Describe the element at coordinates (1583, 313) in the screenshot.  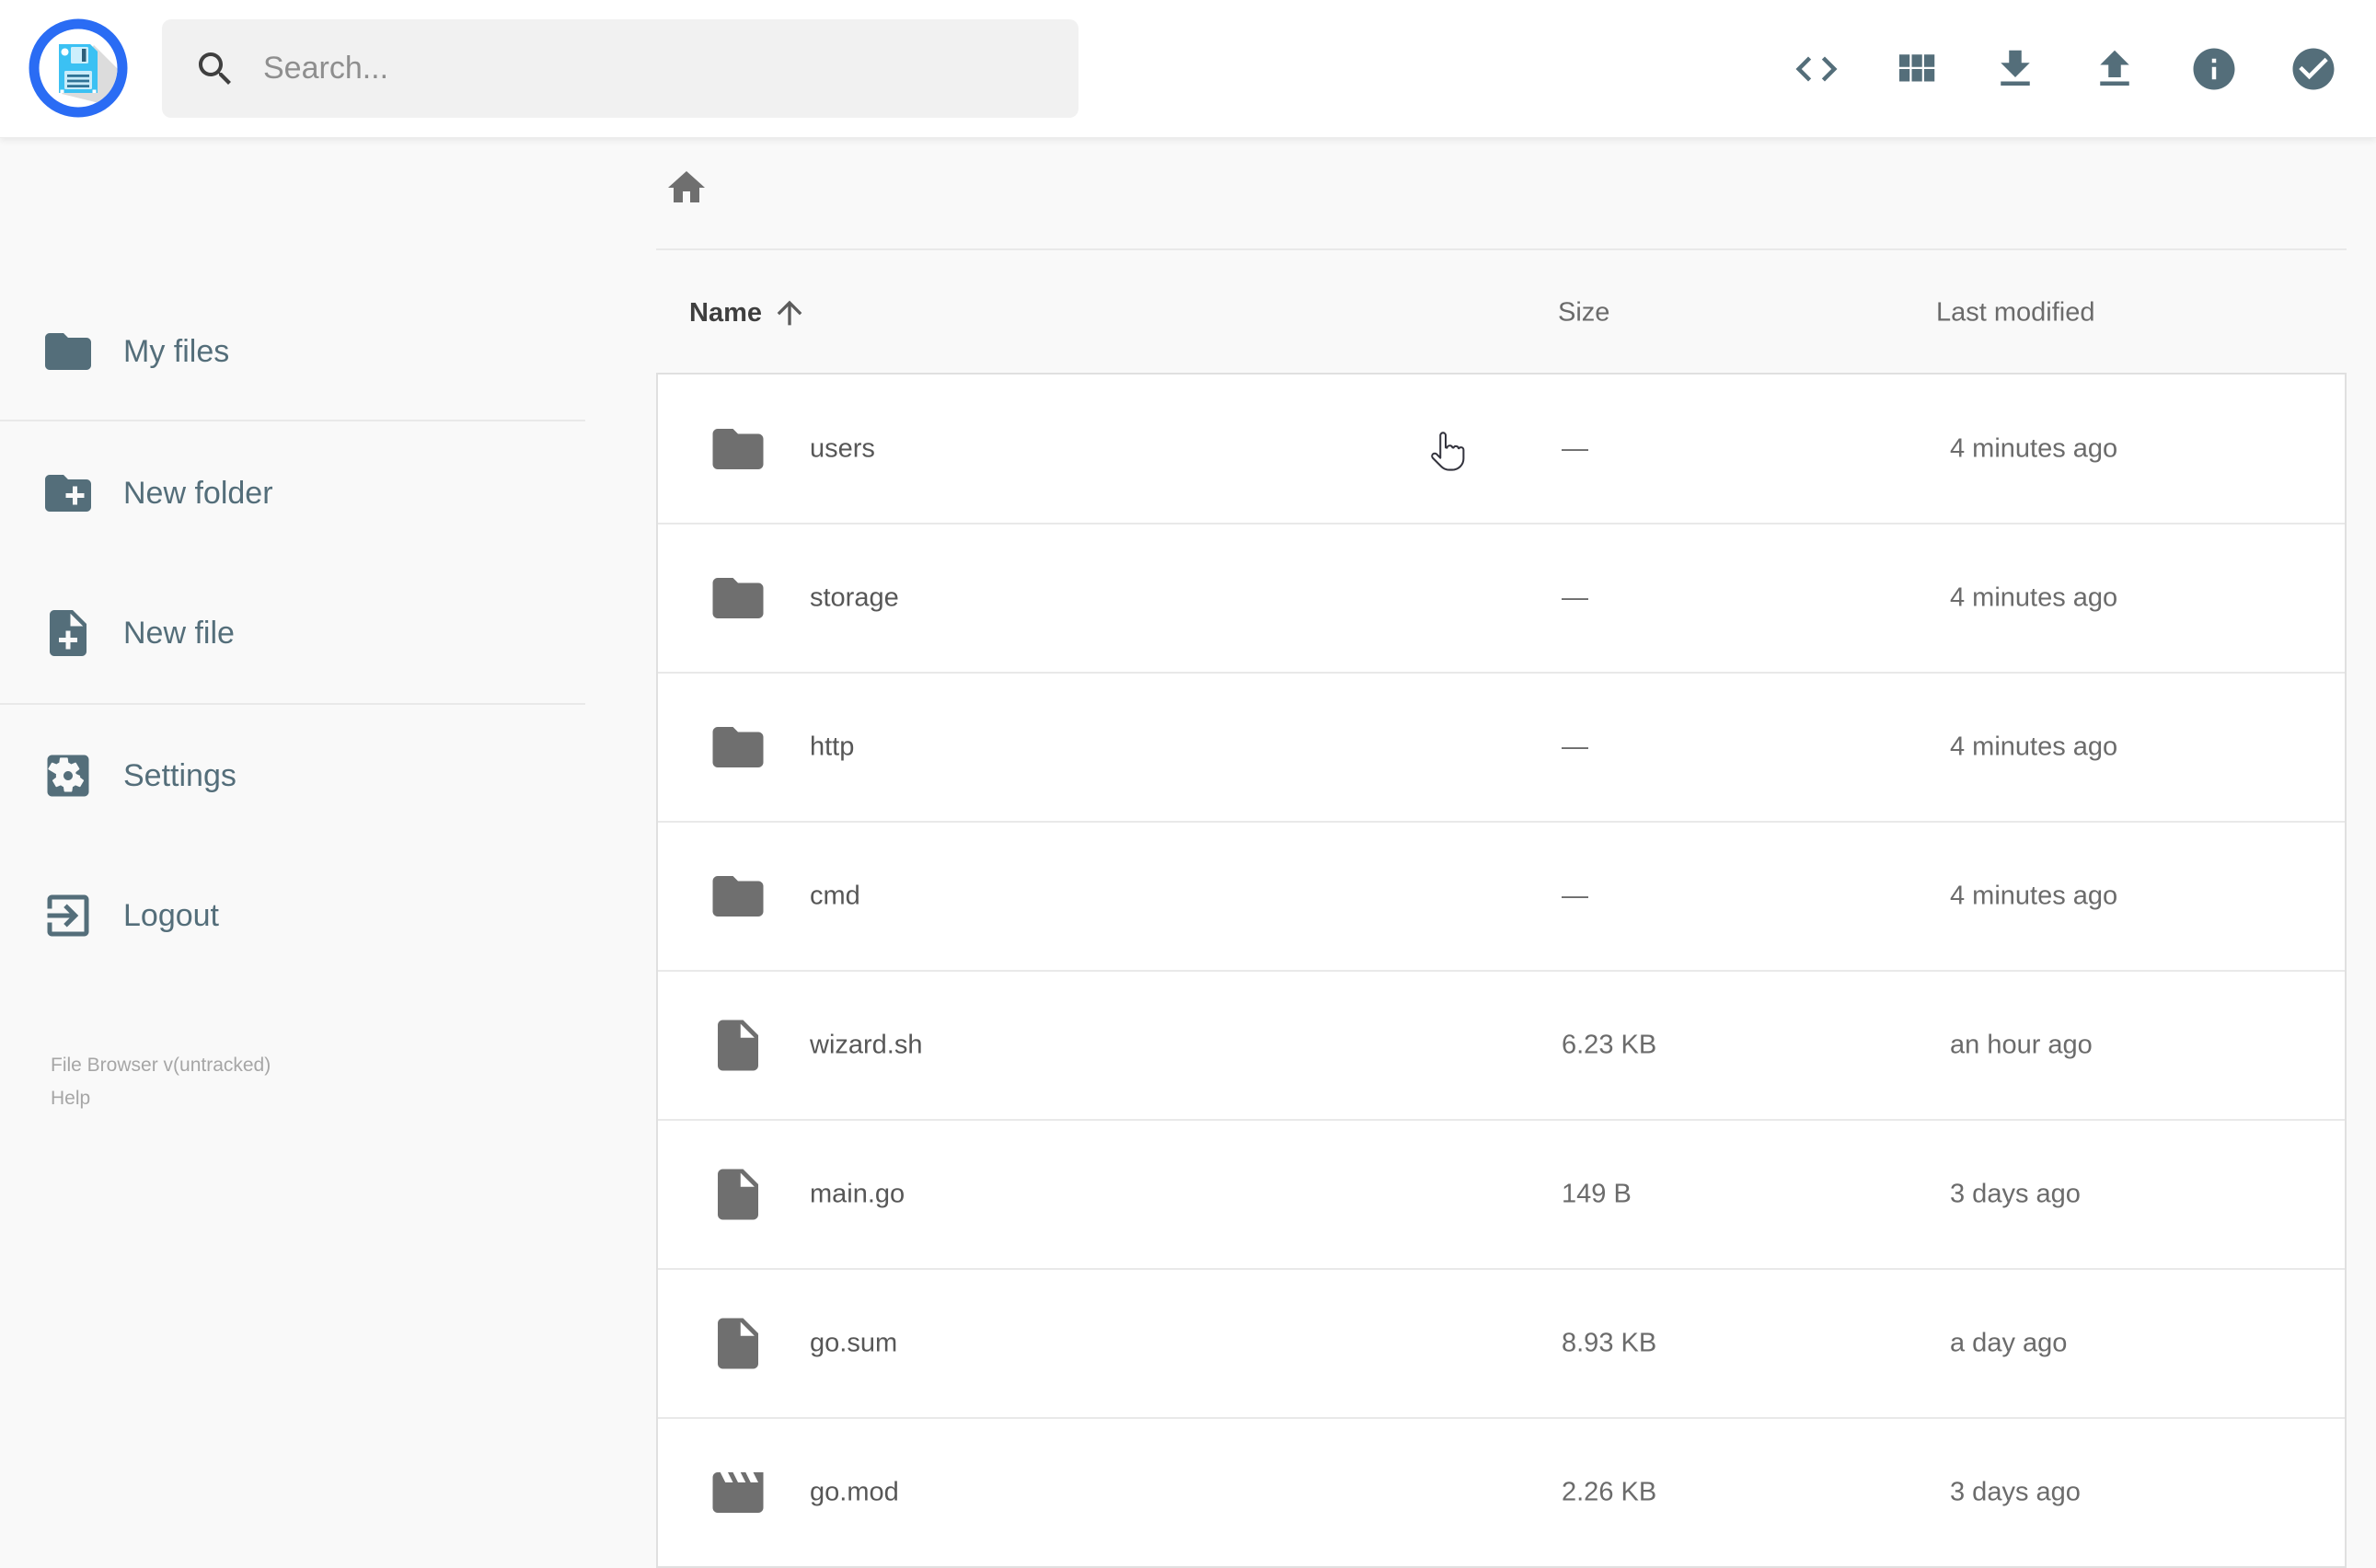
I see `column-header-size: Size` at that location.